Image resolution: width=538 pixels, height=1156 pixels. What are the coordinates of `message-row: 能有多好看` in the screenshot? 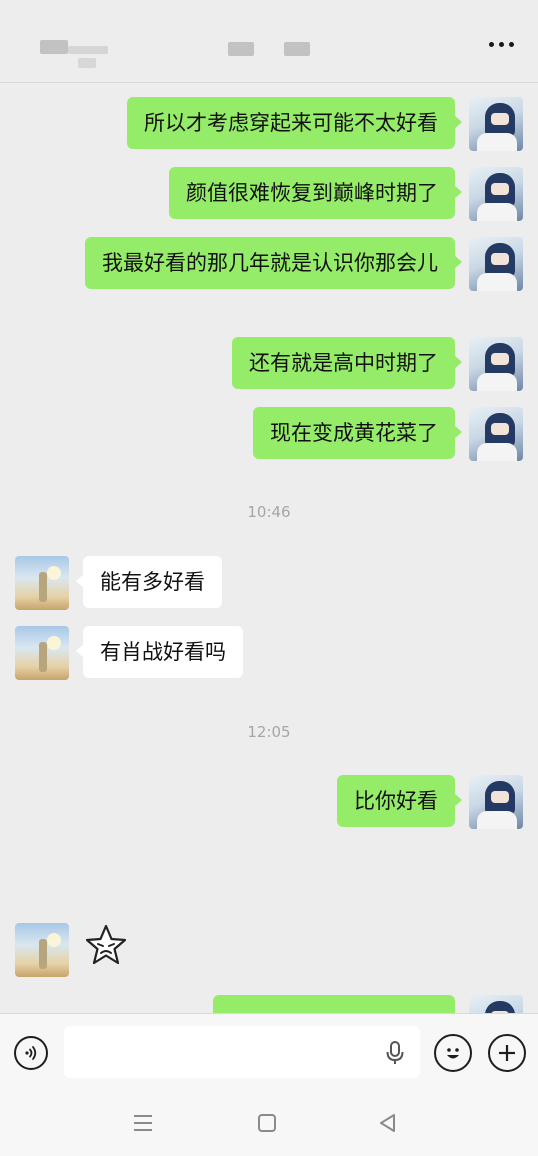 It's located at (118, 583).